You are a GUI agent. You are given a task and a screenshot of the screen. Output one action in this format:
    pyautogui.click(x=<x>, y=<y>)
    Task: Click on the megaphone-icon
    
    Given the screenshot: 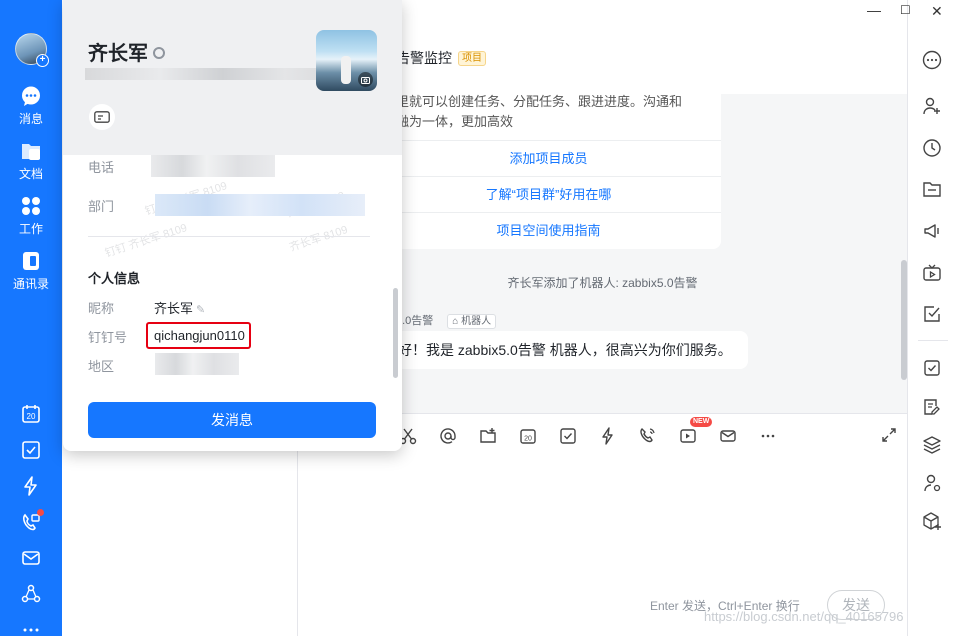 What is the action you would take?
    pyautogui.click(x=931, y=231)
    